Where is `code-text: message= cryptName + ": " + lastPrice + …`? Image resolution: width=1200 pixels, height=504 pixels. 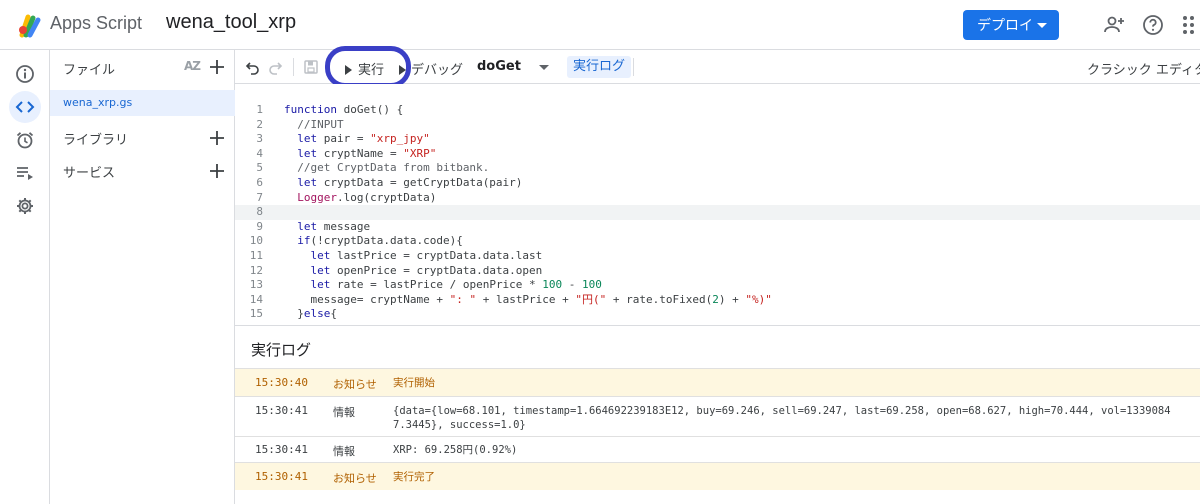 code-text: message= cryptName + ": " + lastPrice + … is located at coordinates (527, 300).